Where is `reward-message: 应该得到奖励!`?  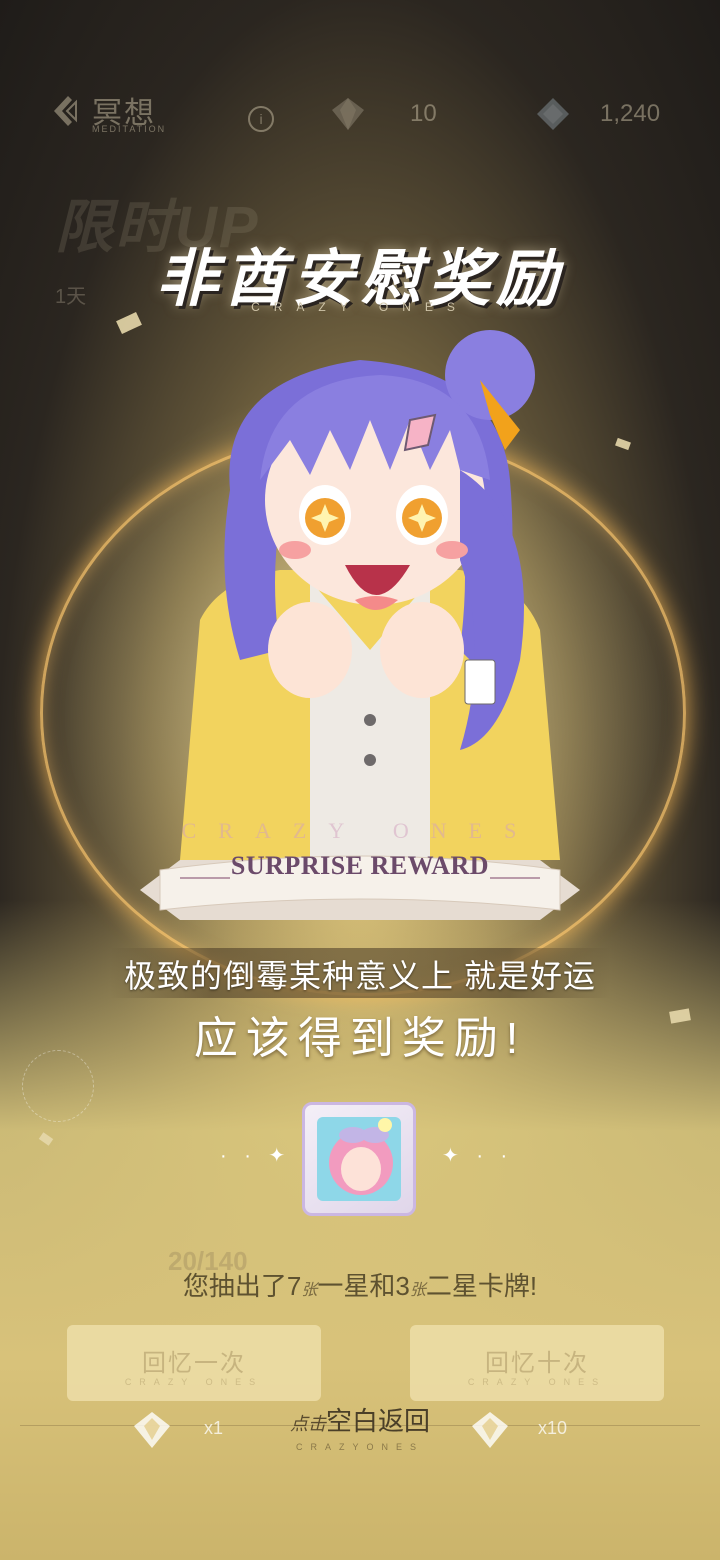 reward-message: 应该得到奖励! is located at coordinates (360, 1038).